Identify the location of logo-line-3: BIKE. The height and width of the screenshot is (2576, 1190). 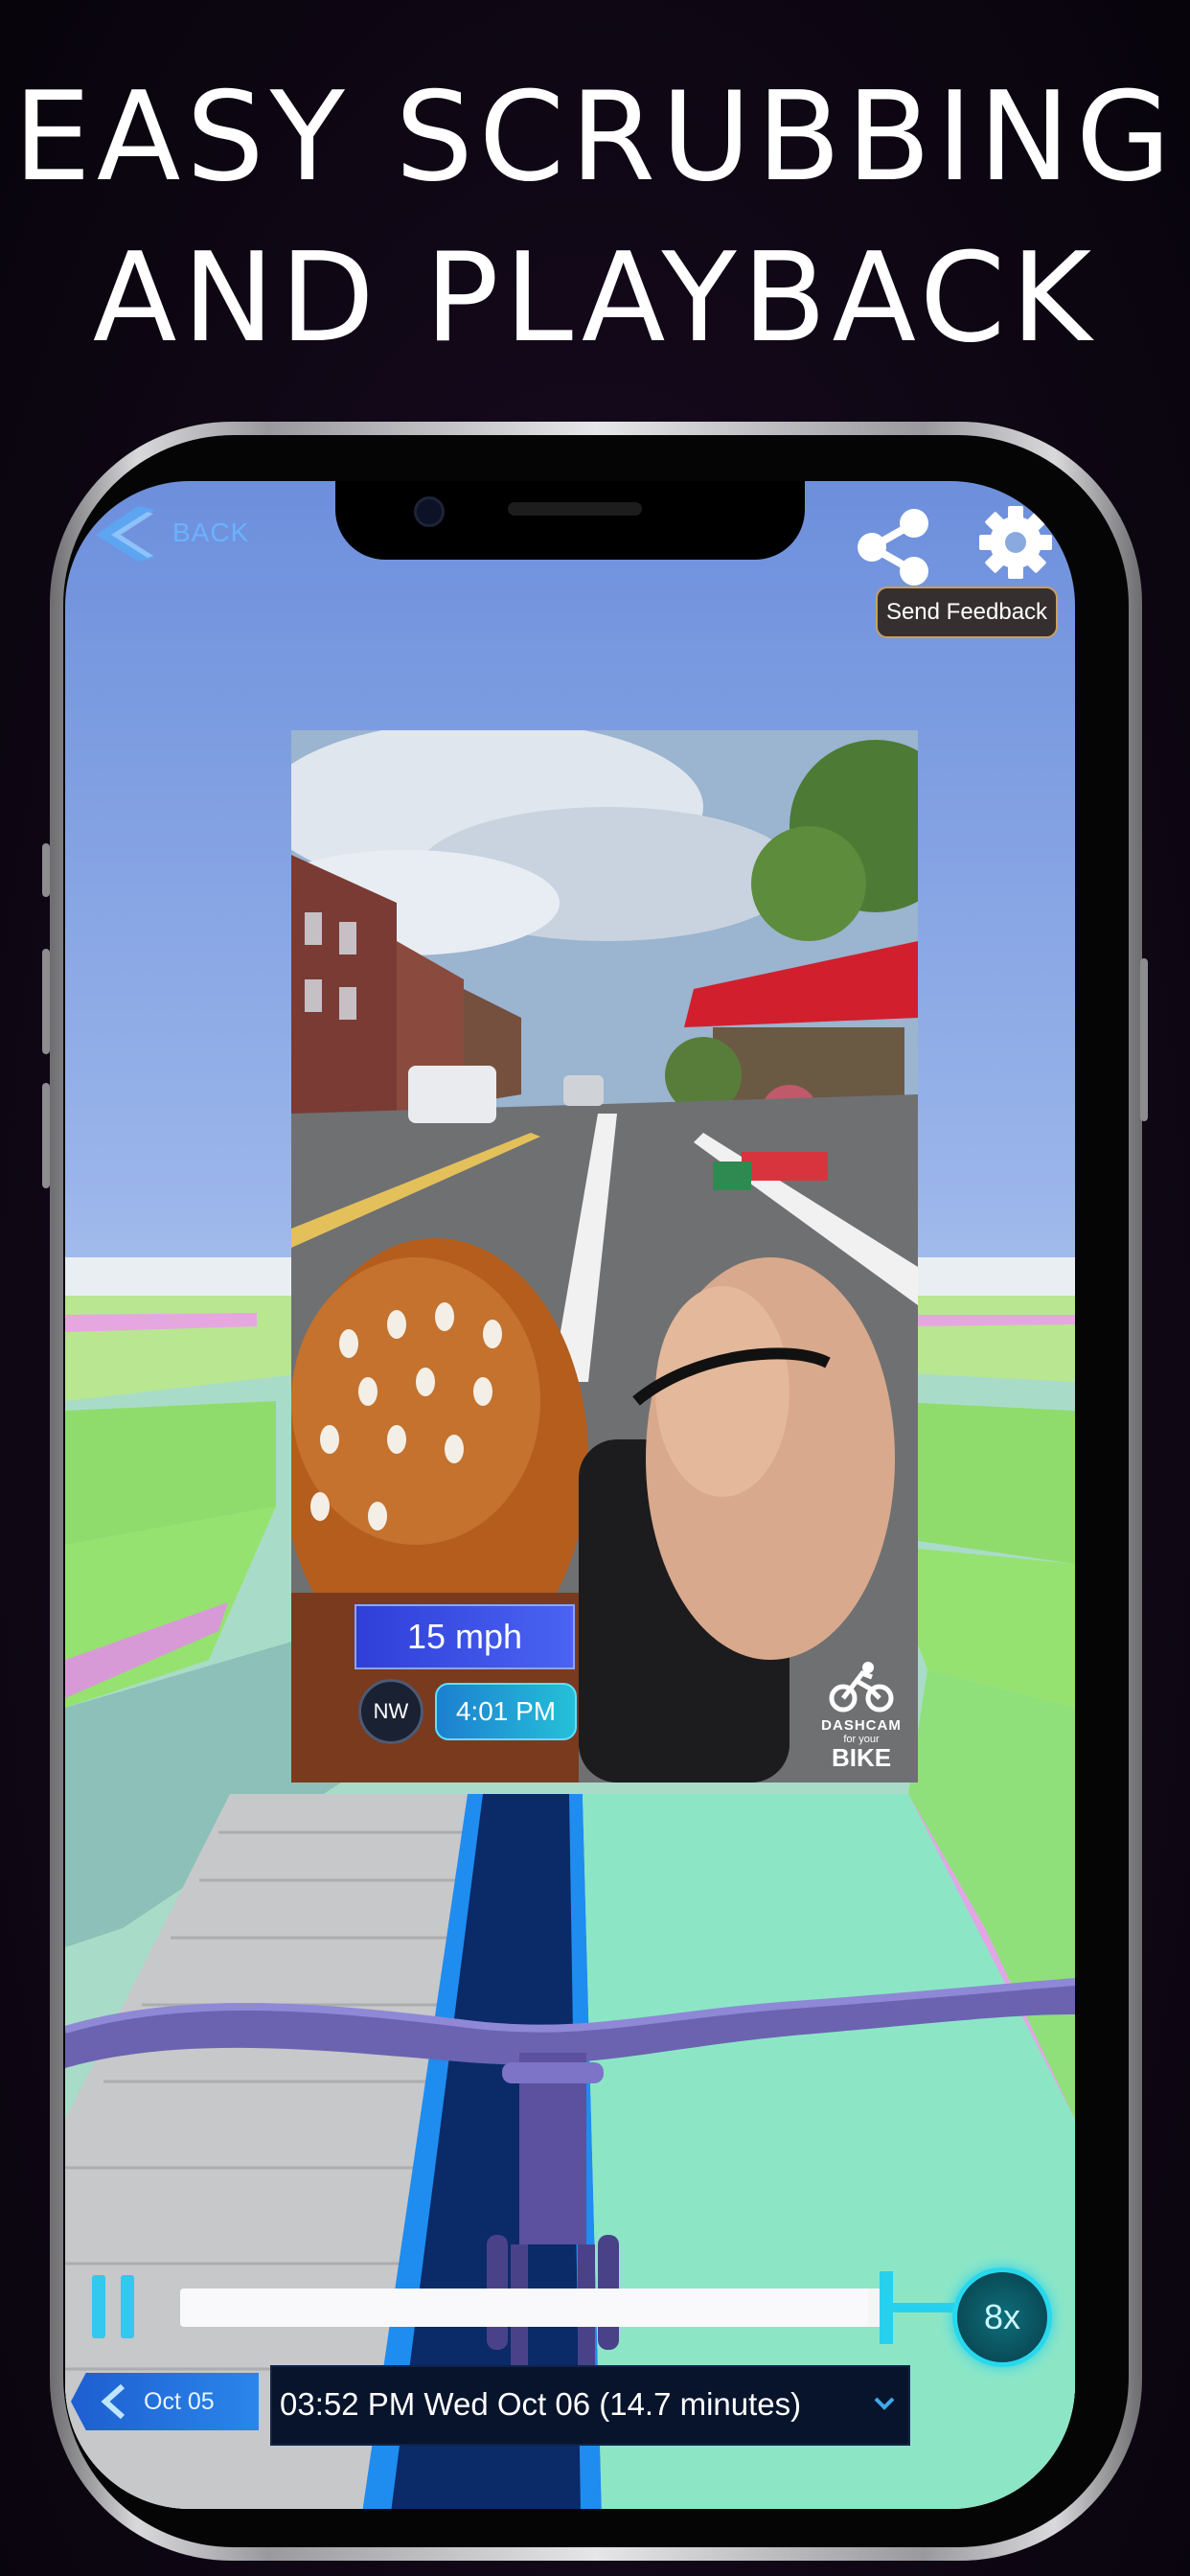
(862, 1757).